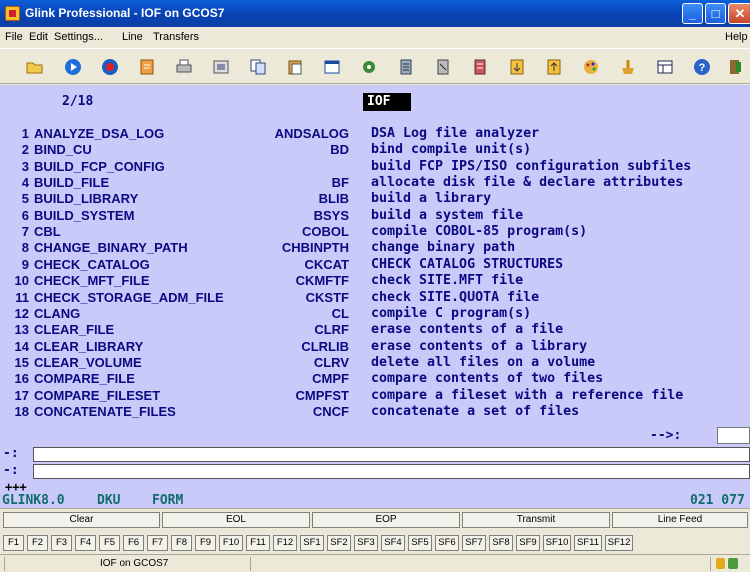 This screenshot has height=572, width=750. Describe the element at coordinates (443, 67) in the screenshot. I see `cursor-icon` at that location.